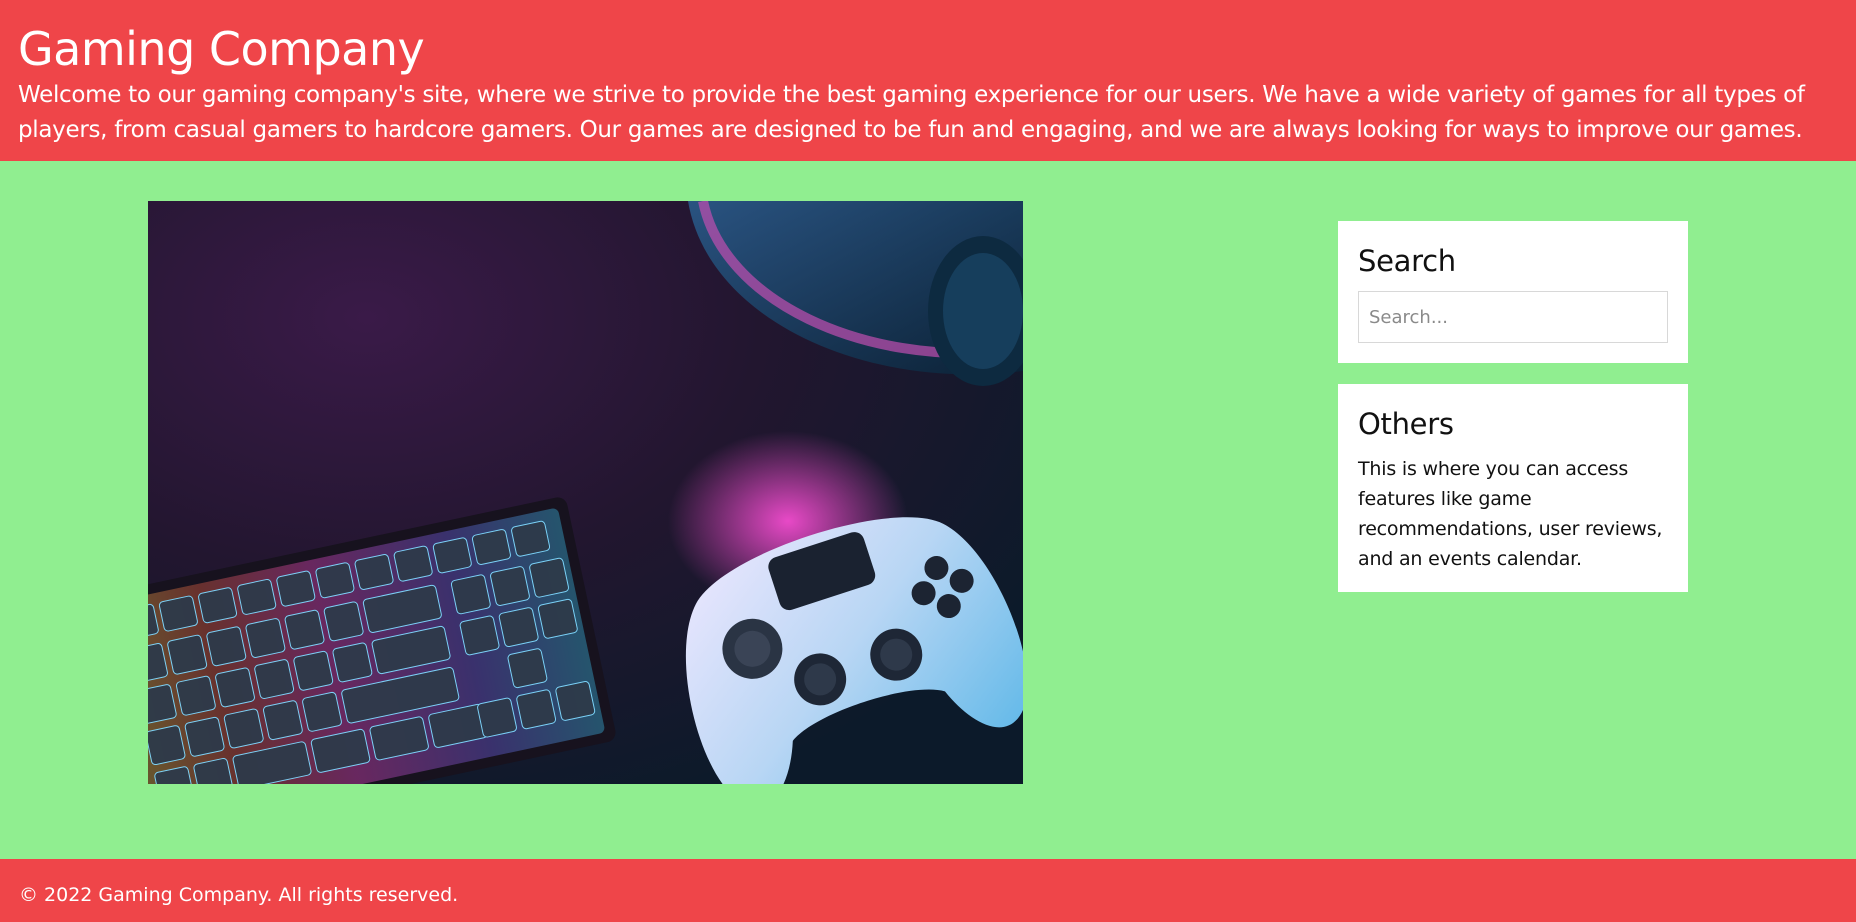  I want to click on search-widget: Search, so click(1513, 292).